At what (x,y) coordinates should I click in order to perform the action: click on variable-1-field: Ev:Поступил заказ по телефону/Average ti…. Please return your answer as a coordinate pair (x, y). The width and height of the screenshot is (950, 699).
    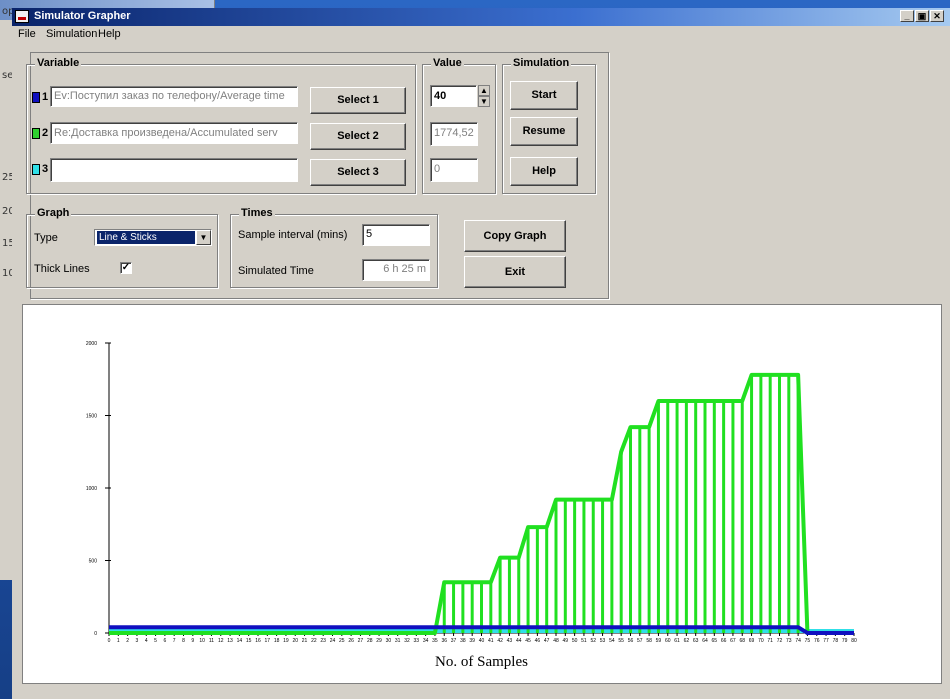
    Looking at the image, I should click on (174, 96).